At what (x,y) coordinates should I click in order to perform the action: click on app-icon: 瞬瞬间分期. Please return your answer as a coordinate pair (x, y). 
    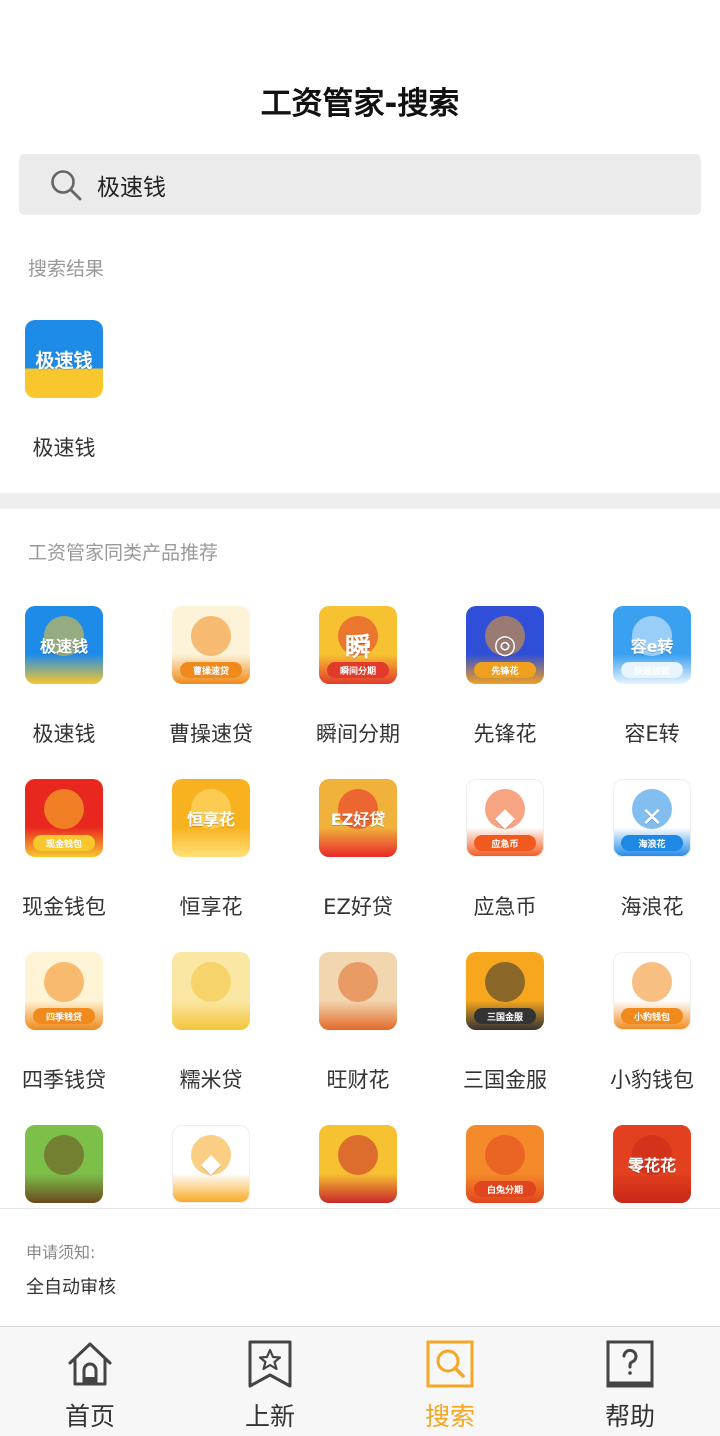
    Looking at the image, I should click on (358, 645).